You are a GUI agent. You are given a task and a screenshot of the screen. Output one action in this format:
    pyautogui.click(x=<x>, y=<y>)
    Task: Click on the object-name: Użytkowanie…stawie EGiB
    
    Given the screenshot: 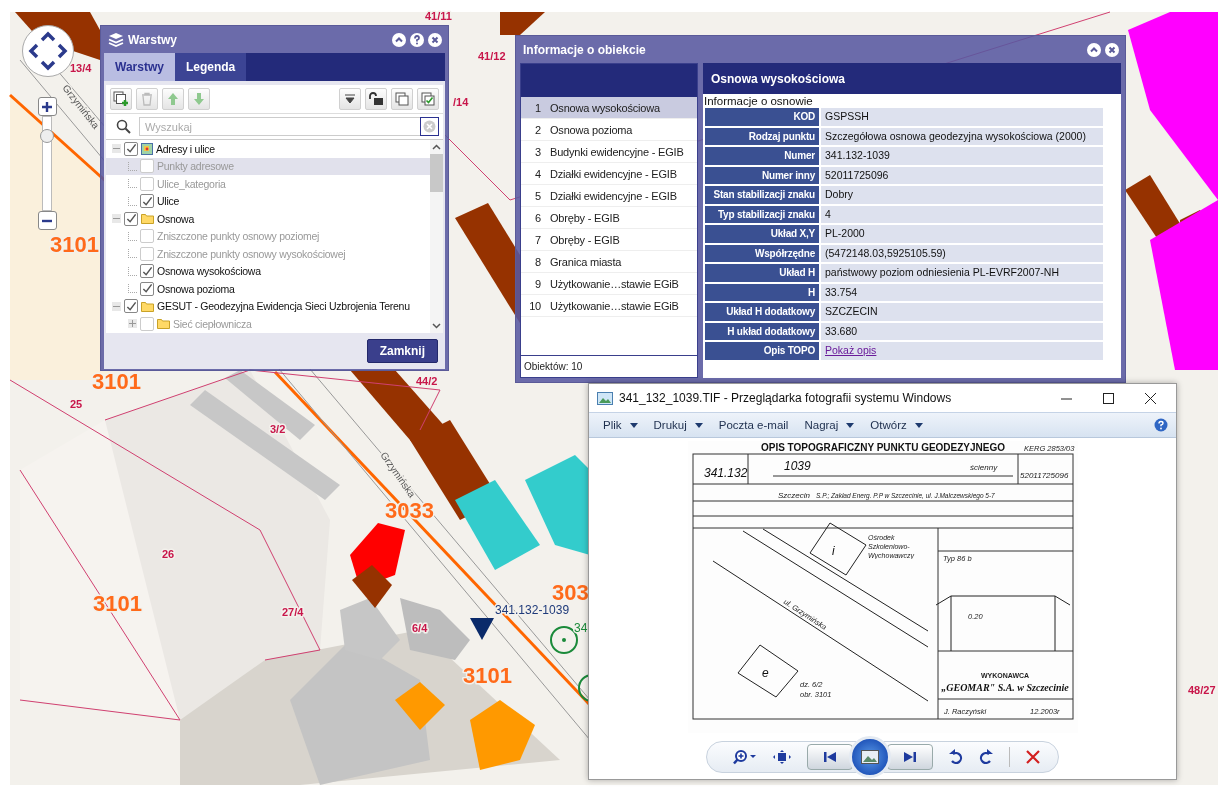 What is the action you would take?
    pyautogui.click(x=614, y=305)
    